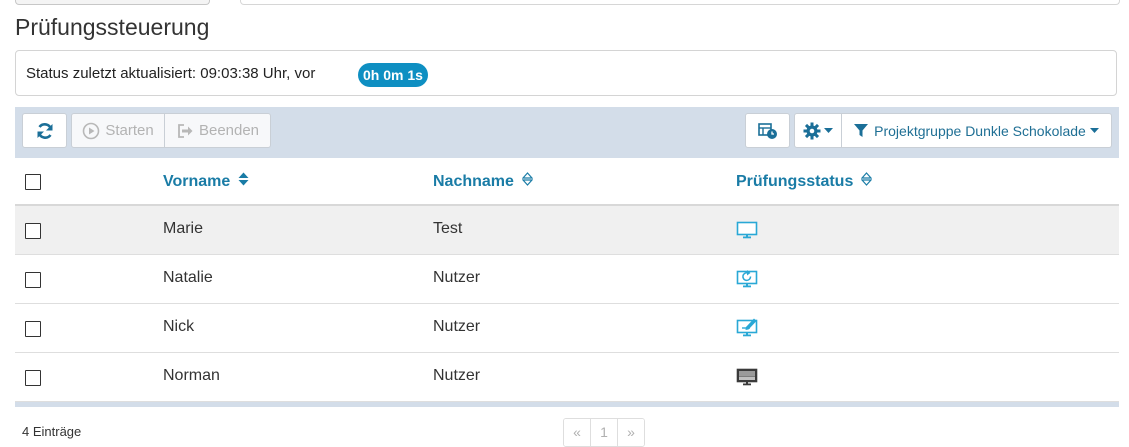 The width and height of the screenshot is (1129, 447). I want to click on column-header-vorname: Vorname, so click(206, 181).